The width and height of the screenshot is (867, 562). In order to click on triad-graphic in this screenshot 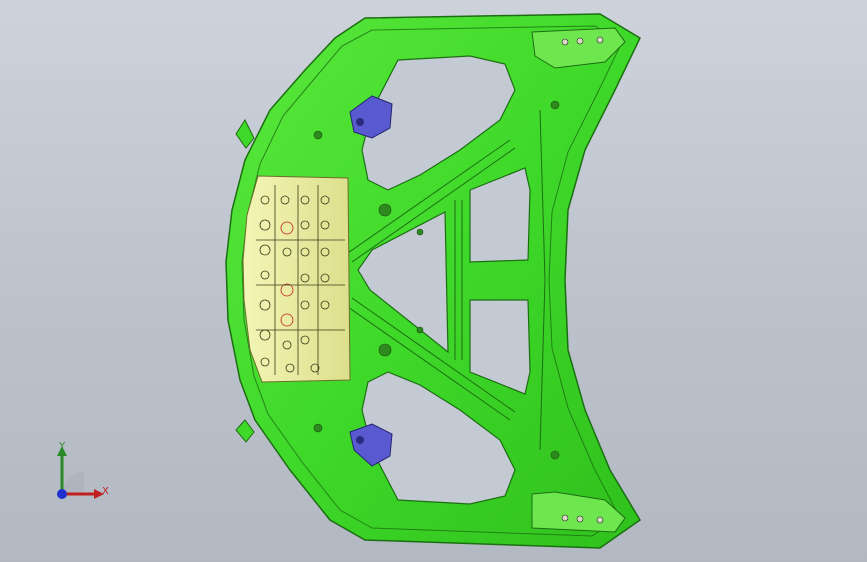, I will do `click(80, 472)`.